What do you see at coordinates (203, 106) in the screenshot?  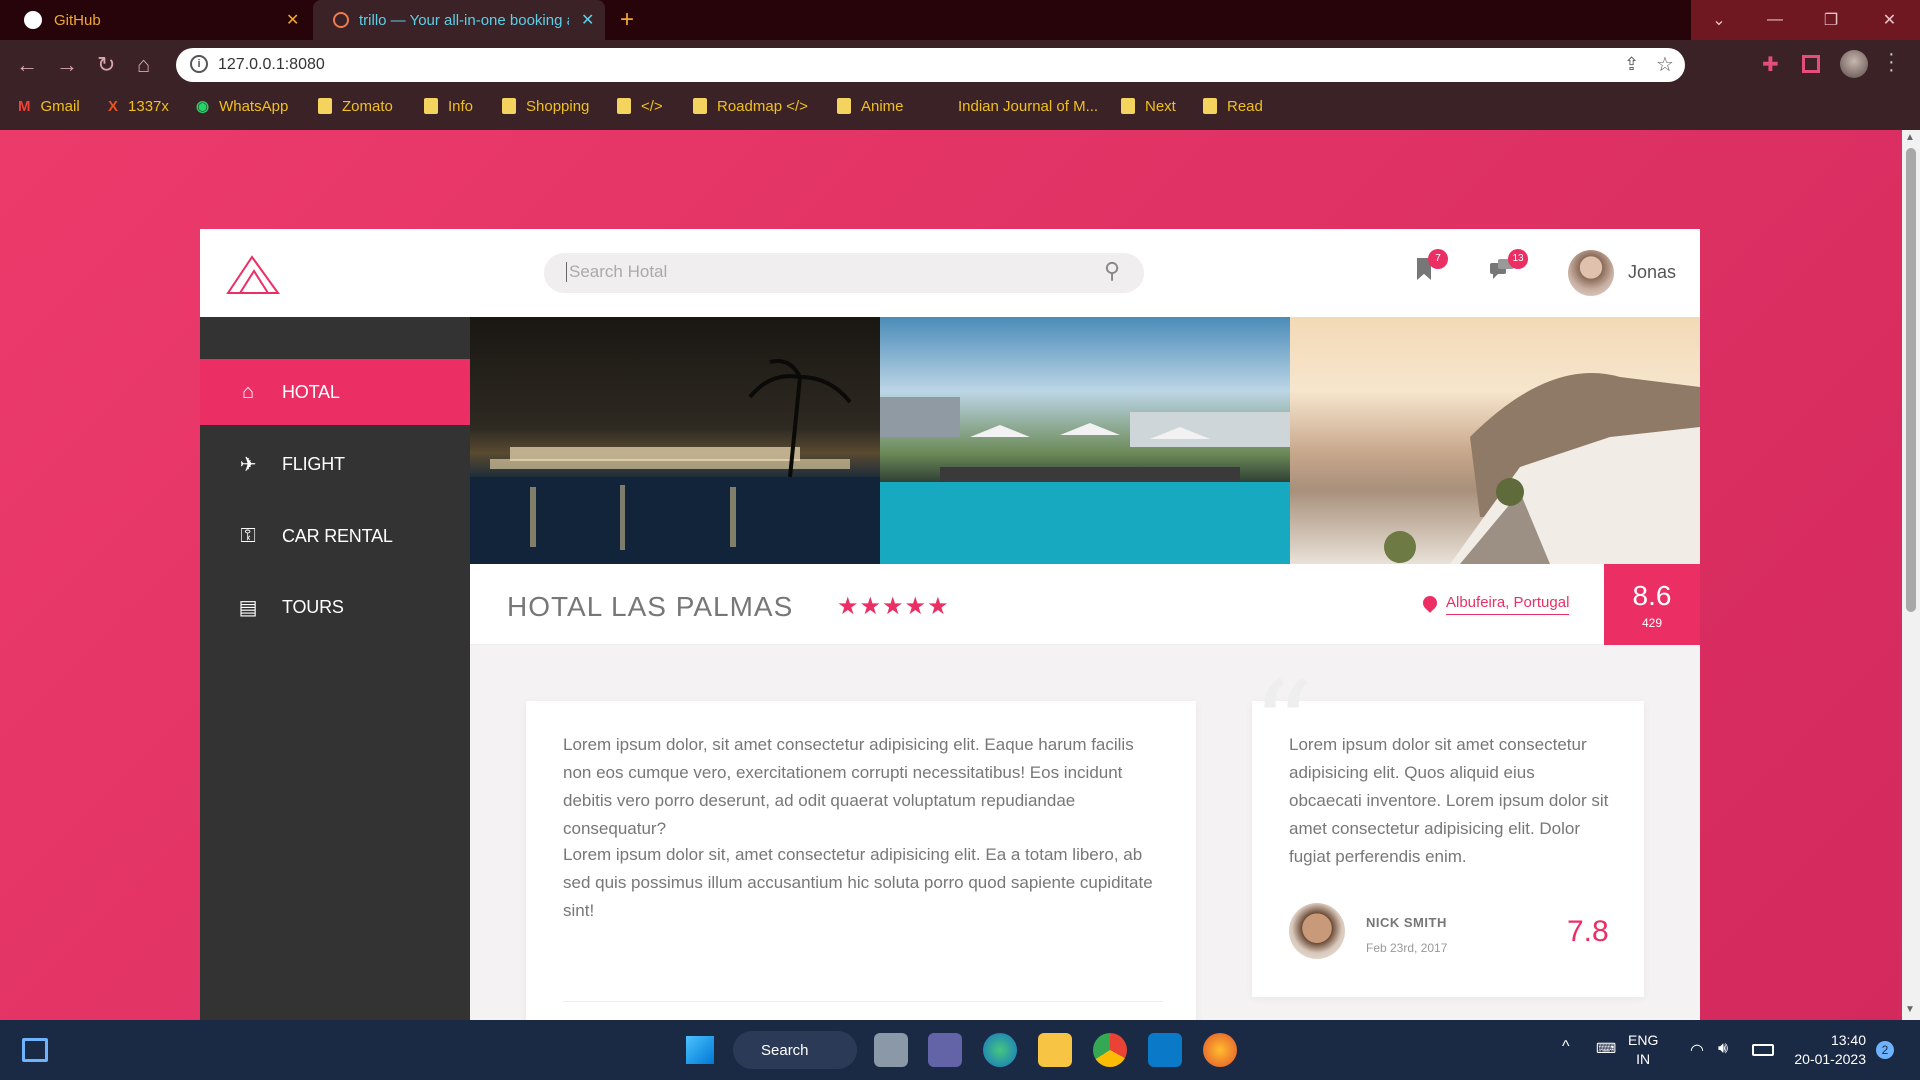 I see `whatsapp-icon: ◉` at bounding box center [203, 106].